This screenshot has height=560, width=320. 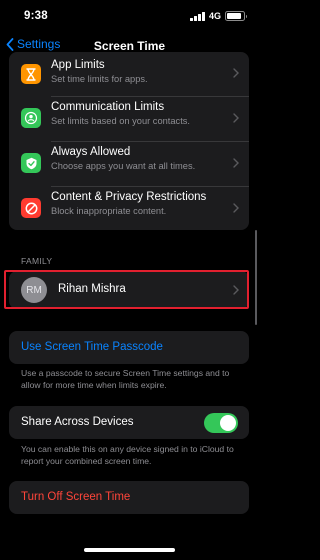 What do you see at coordinates (108, 107) in the screenshot?
I see `row-title: Communication Limits` at bounding box center [108, 107].